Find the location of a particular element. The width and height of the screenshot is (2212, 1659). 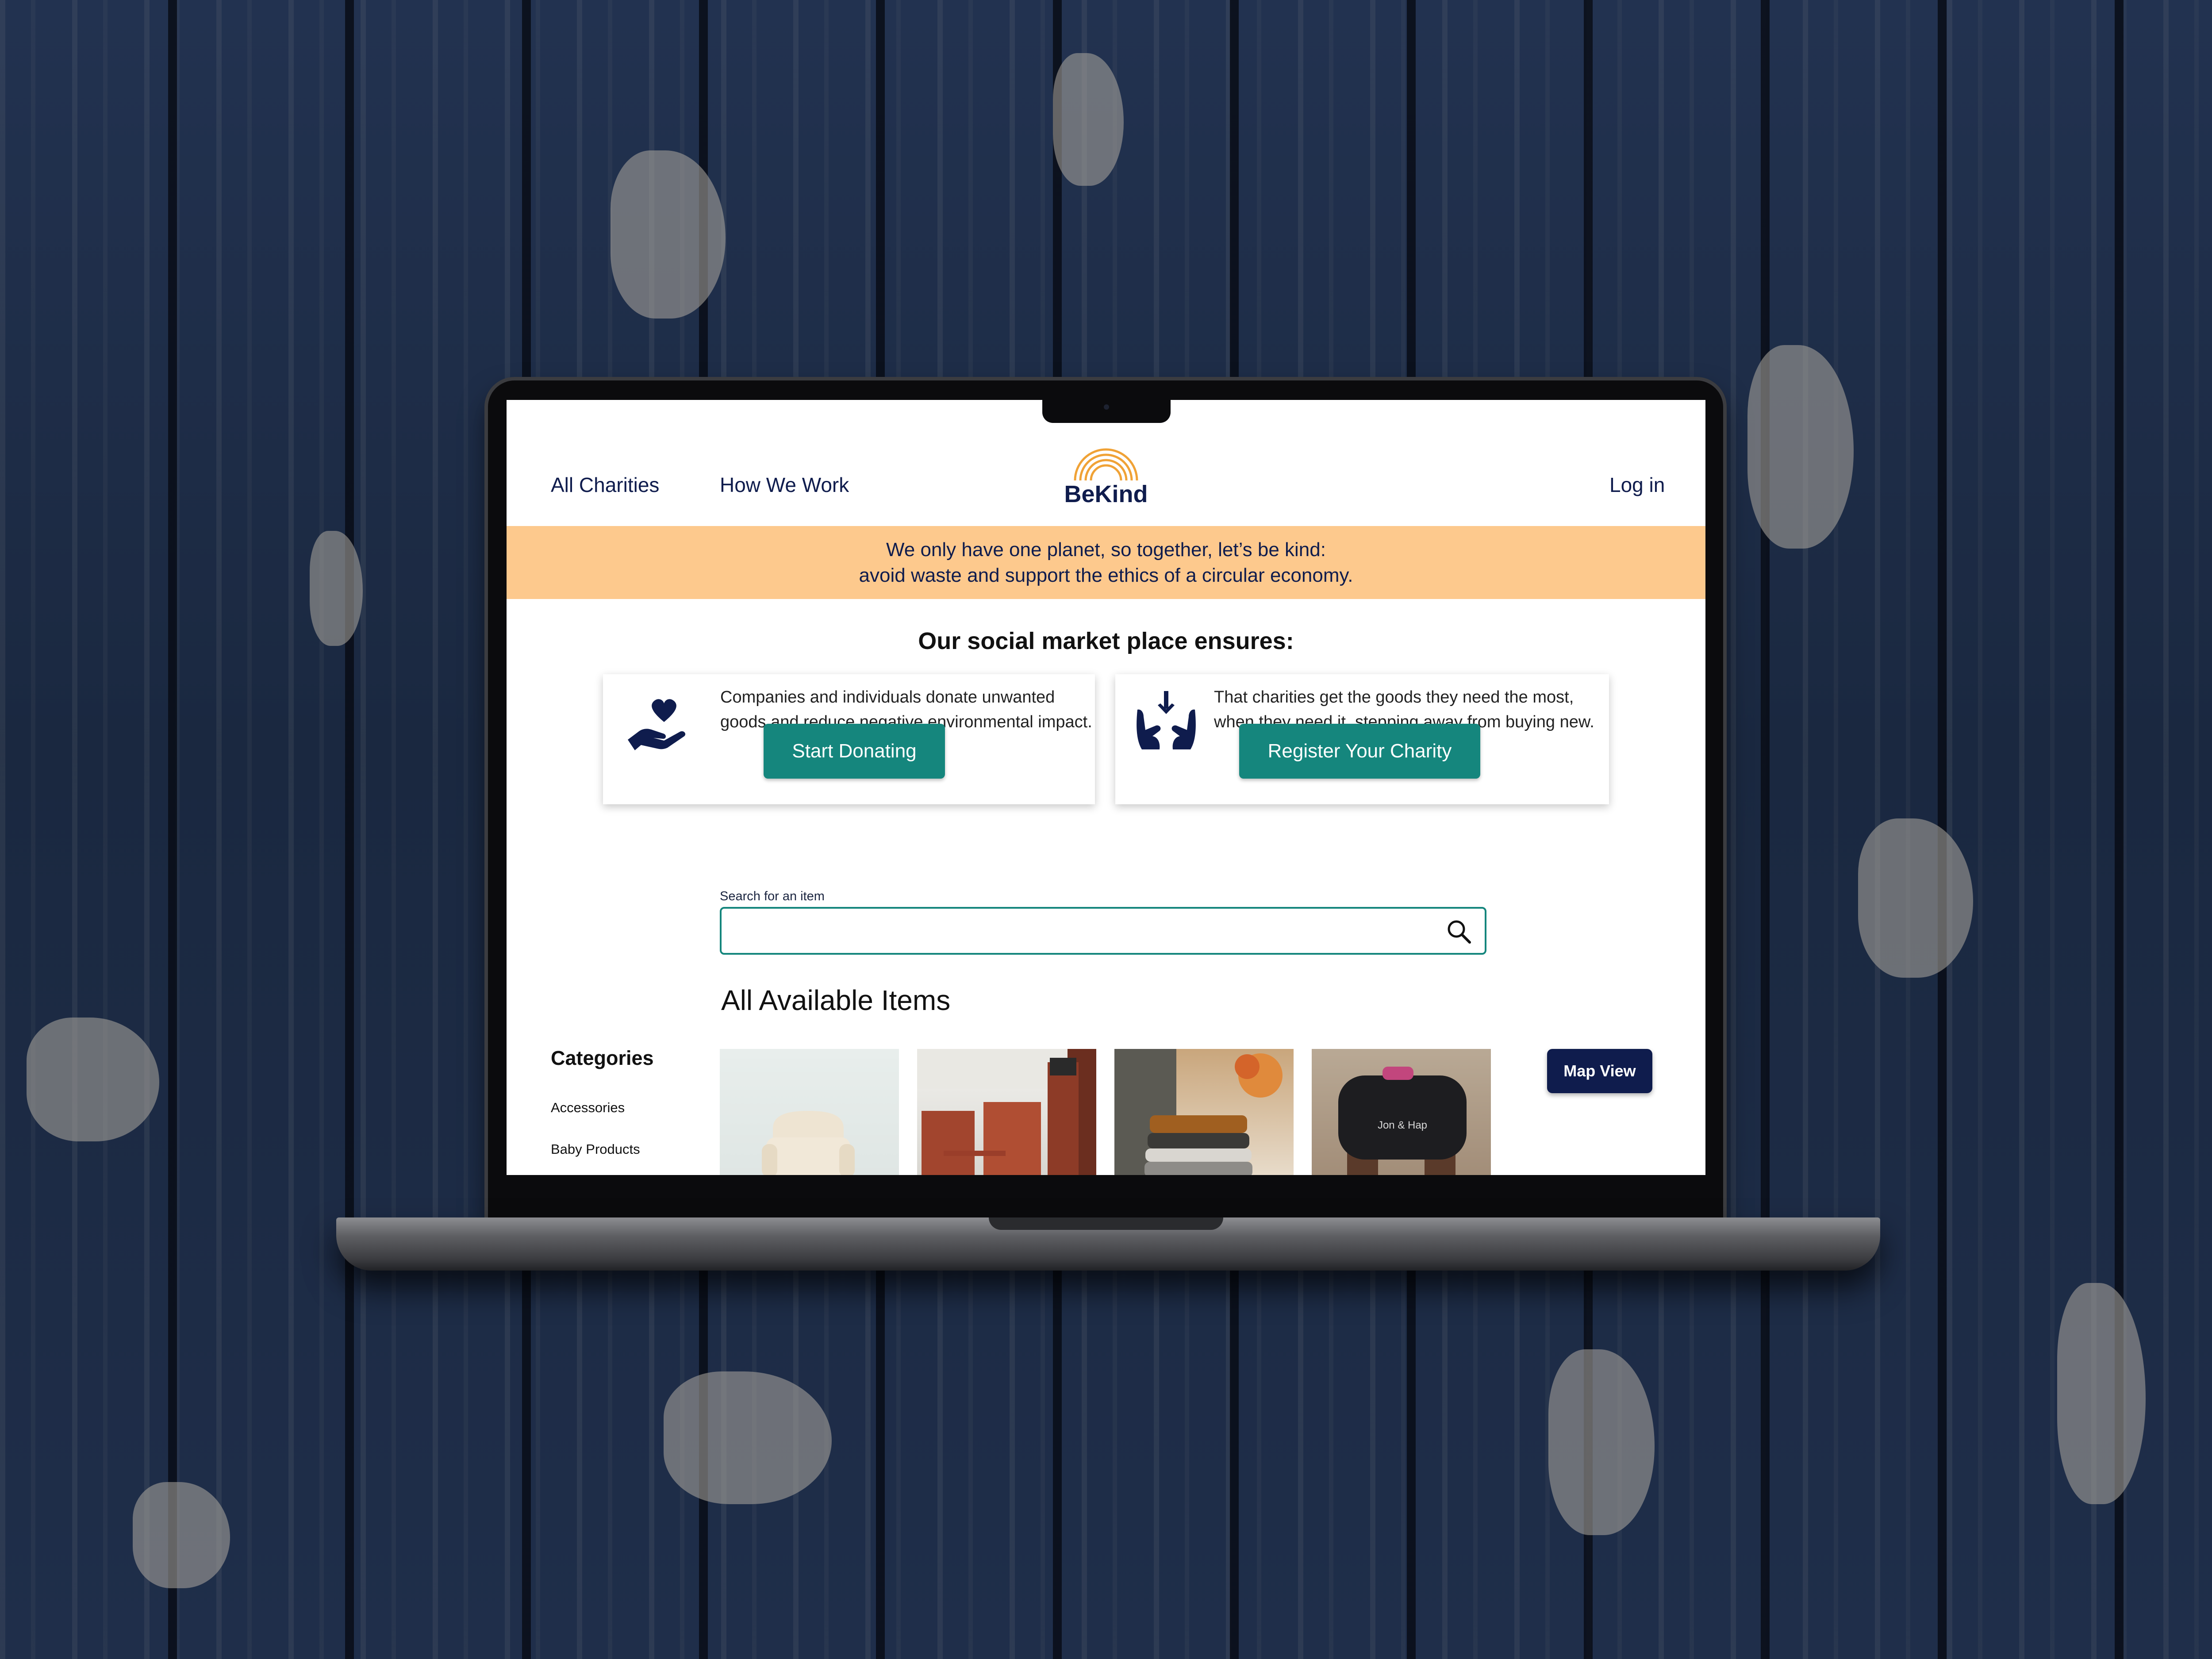

laptop-opening-lip is located at coordinates (1106, 1224).